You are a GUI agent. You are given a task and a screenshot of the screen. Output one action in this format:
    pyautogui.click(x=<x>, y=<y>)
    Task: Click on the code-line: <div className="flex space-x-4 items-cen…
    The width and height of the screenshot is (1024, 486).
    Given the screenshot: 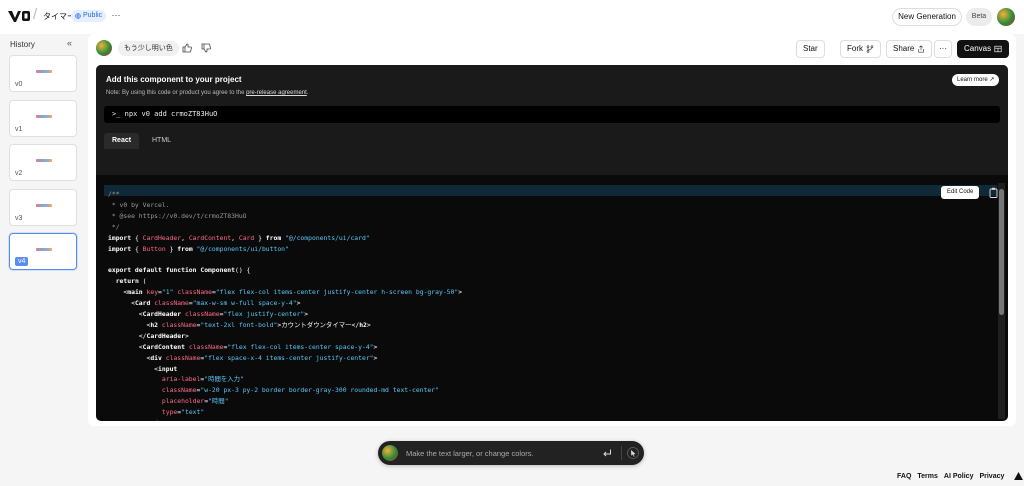 What is the action you would take?
    pyautogui.click(x=548, y=358)
    